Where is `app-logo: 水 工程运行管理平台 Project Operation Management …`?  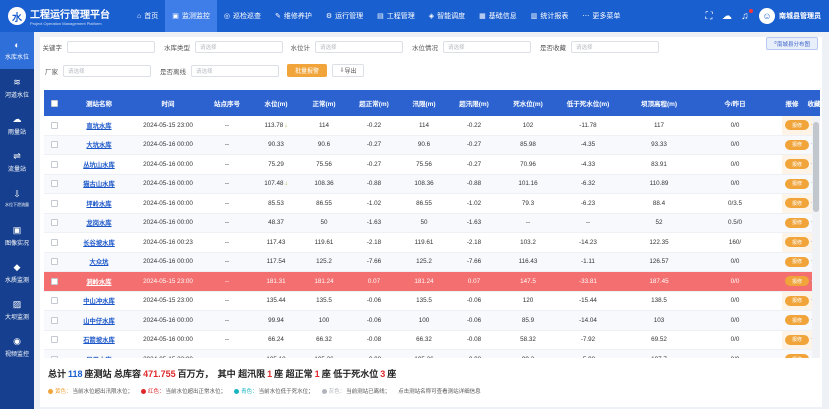
app-logo: 水 工程运行管理平台 Project Operation Management … is located at coordinates (65, 16).